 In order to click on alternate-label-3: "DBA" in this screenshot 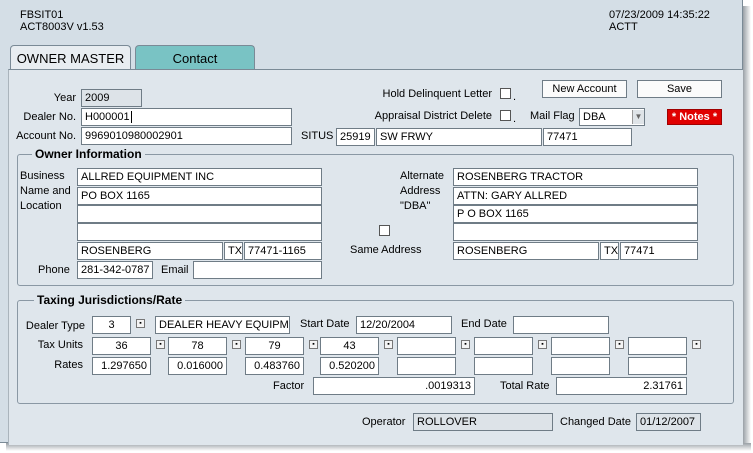, I will do `click(415, 206)`.